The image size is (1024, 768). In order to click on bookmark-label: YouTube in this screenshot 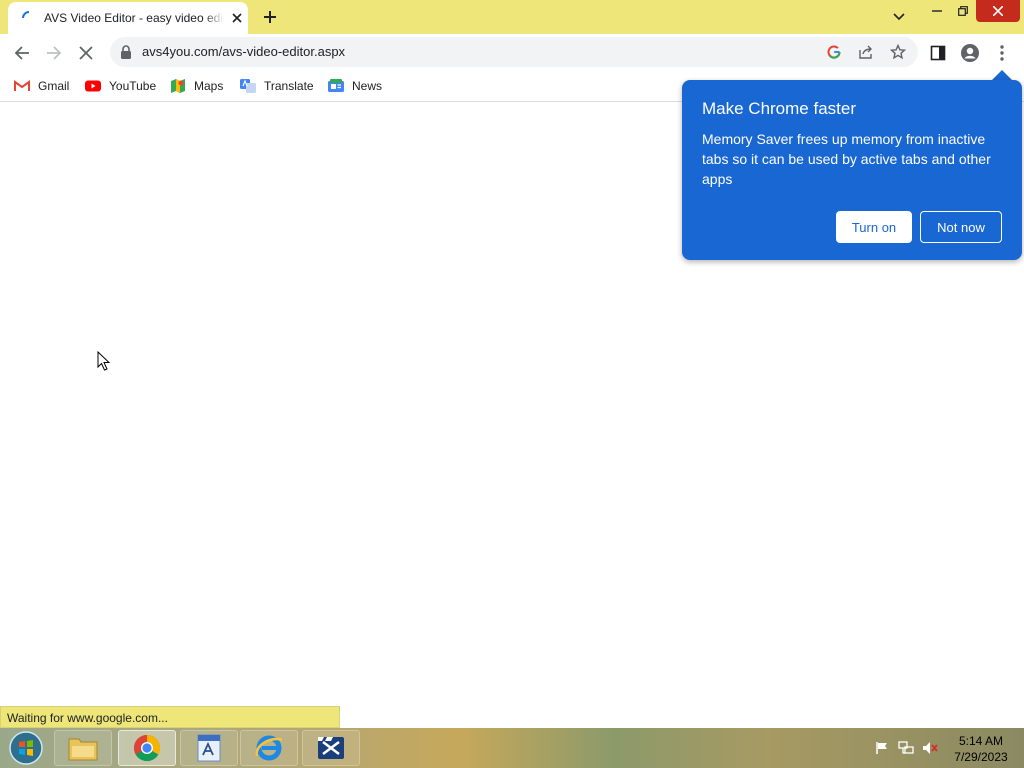, I will do `click(133, 86)`.